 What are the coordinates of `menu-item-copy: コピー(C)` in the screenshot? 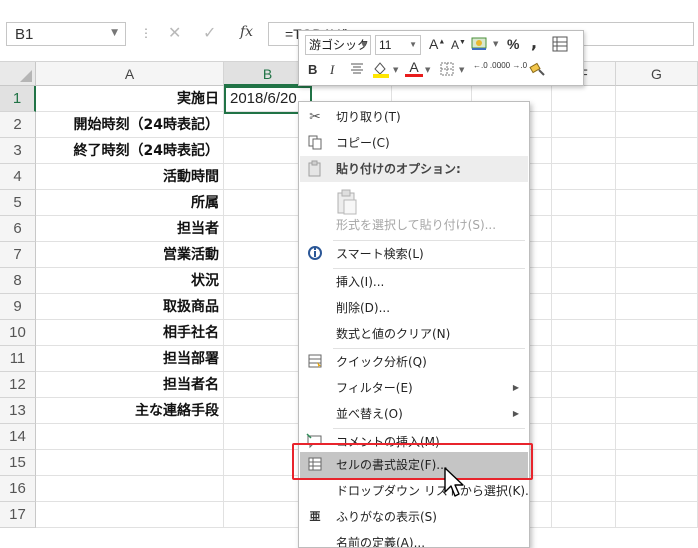 It's located at (414, 143).